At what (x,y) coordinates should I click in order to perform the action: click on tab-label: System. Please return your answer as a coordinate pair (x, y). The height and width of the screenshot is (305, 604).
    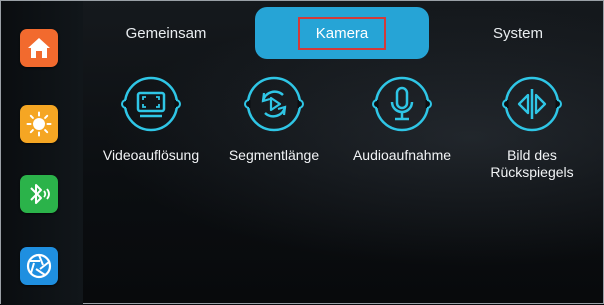
    Looking at the image, I should click on (517, 33).